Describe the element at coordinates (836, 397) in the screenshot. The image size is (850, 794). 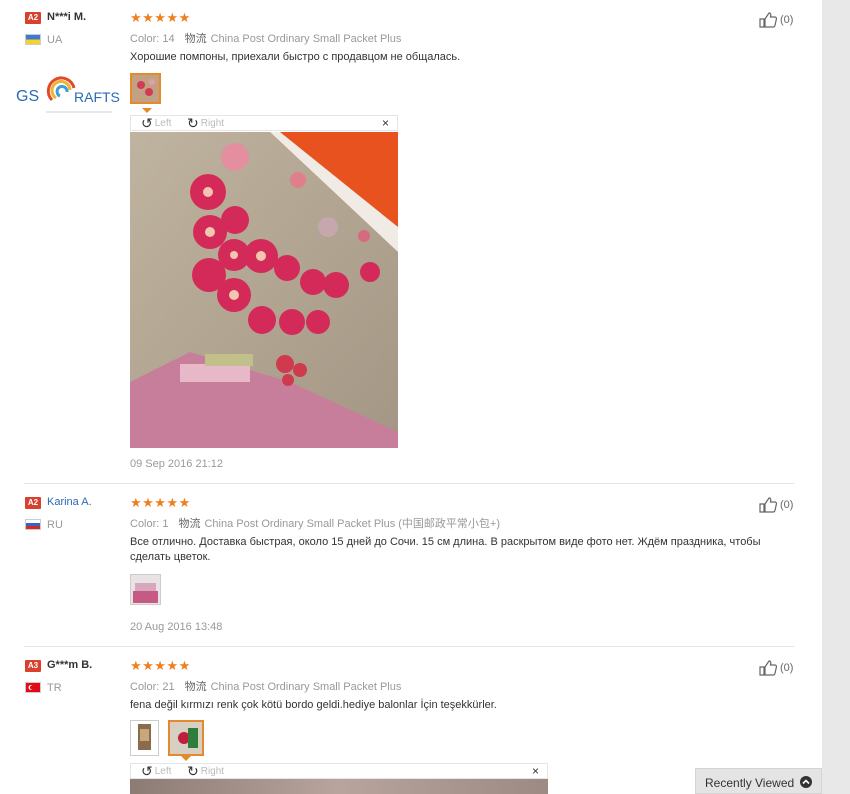
I see `page-scrollbar` at that location.